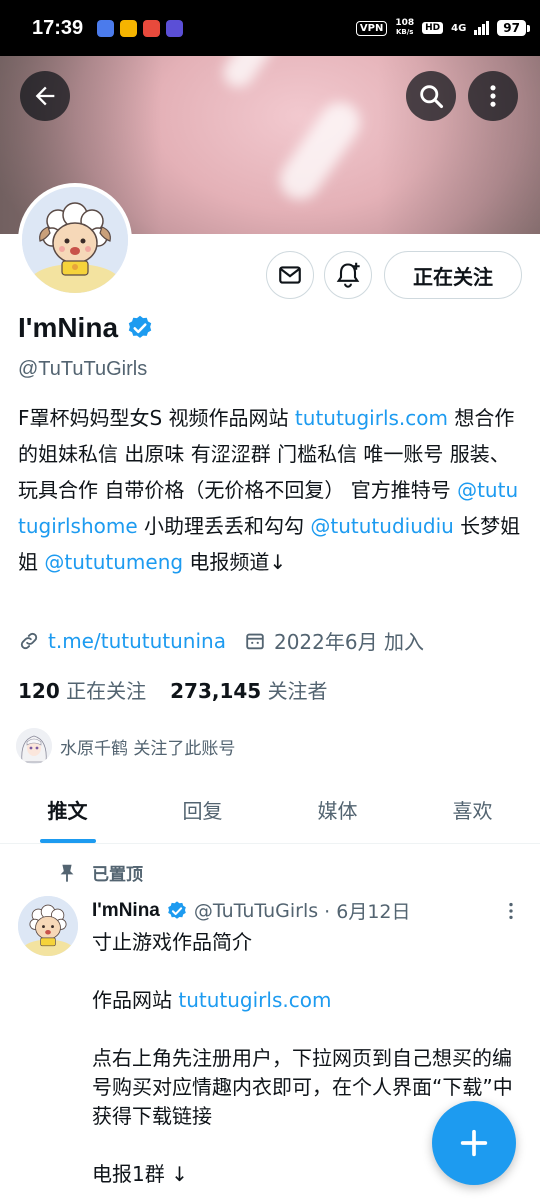  What do you see at coordinates (254, 1000) in the screenshot?
I see `tweet-website-link: tututugirls.com` at bounding box center [254, 1000].